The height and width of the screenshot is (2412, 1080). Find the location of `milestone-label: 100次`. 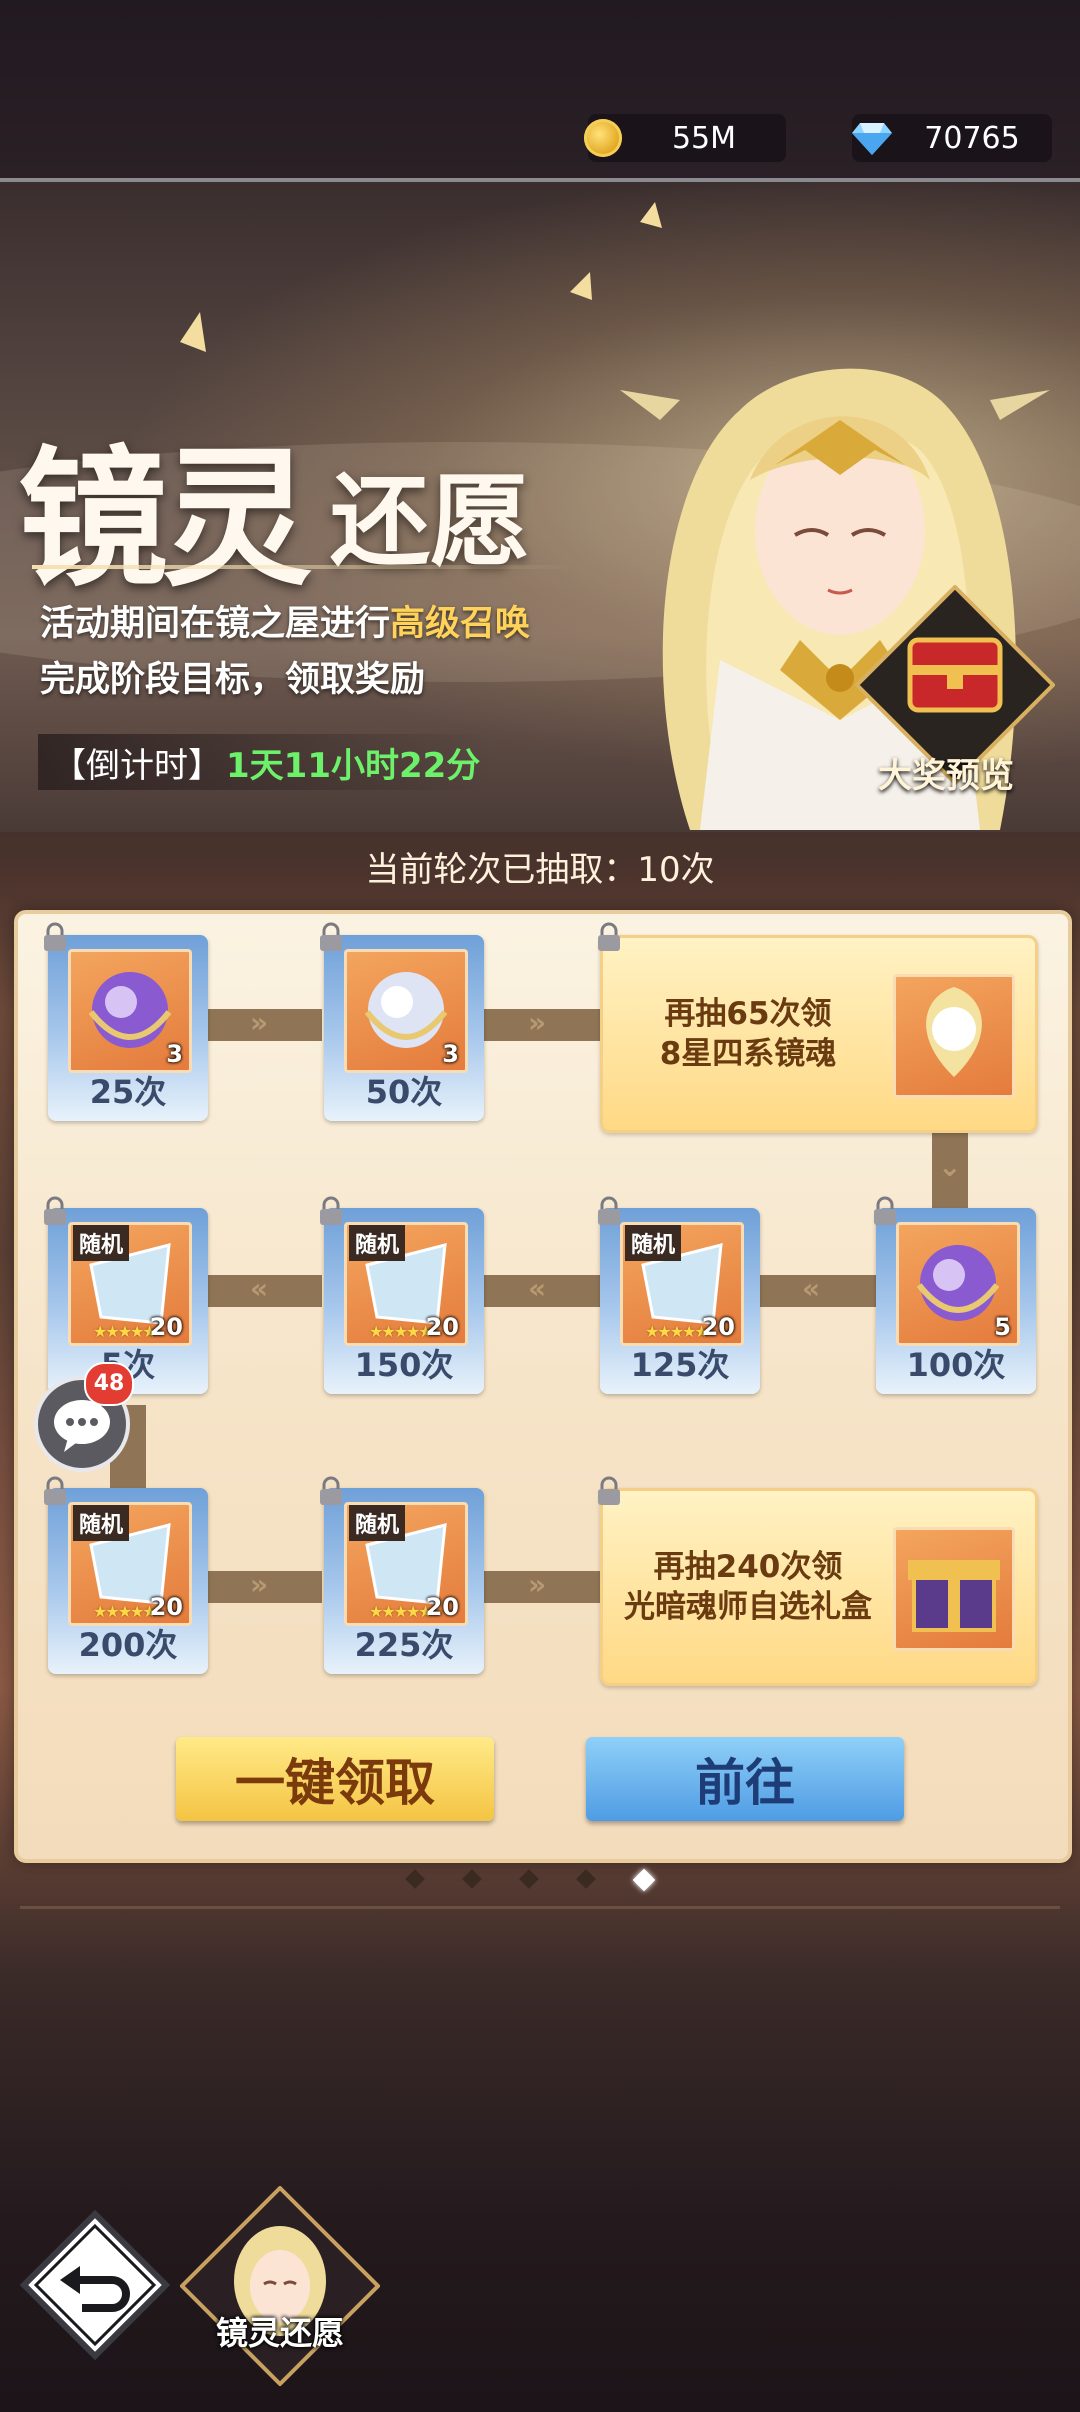

milestone-label: 100次 is located at coordinates (956, 1365).